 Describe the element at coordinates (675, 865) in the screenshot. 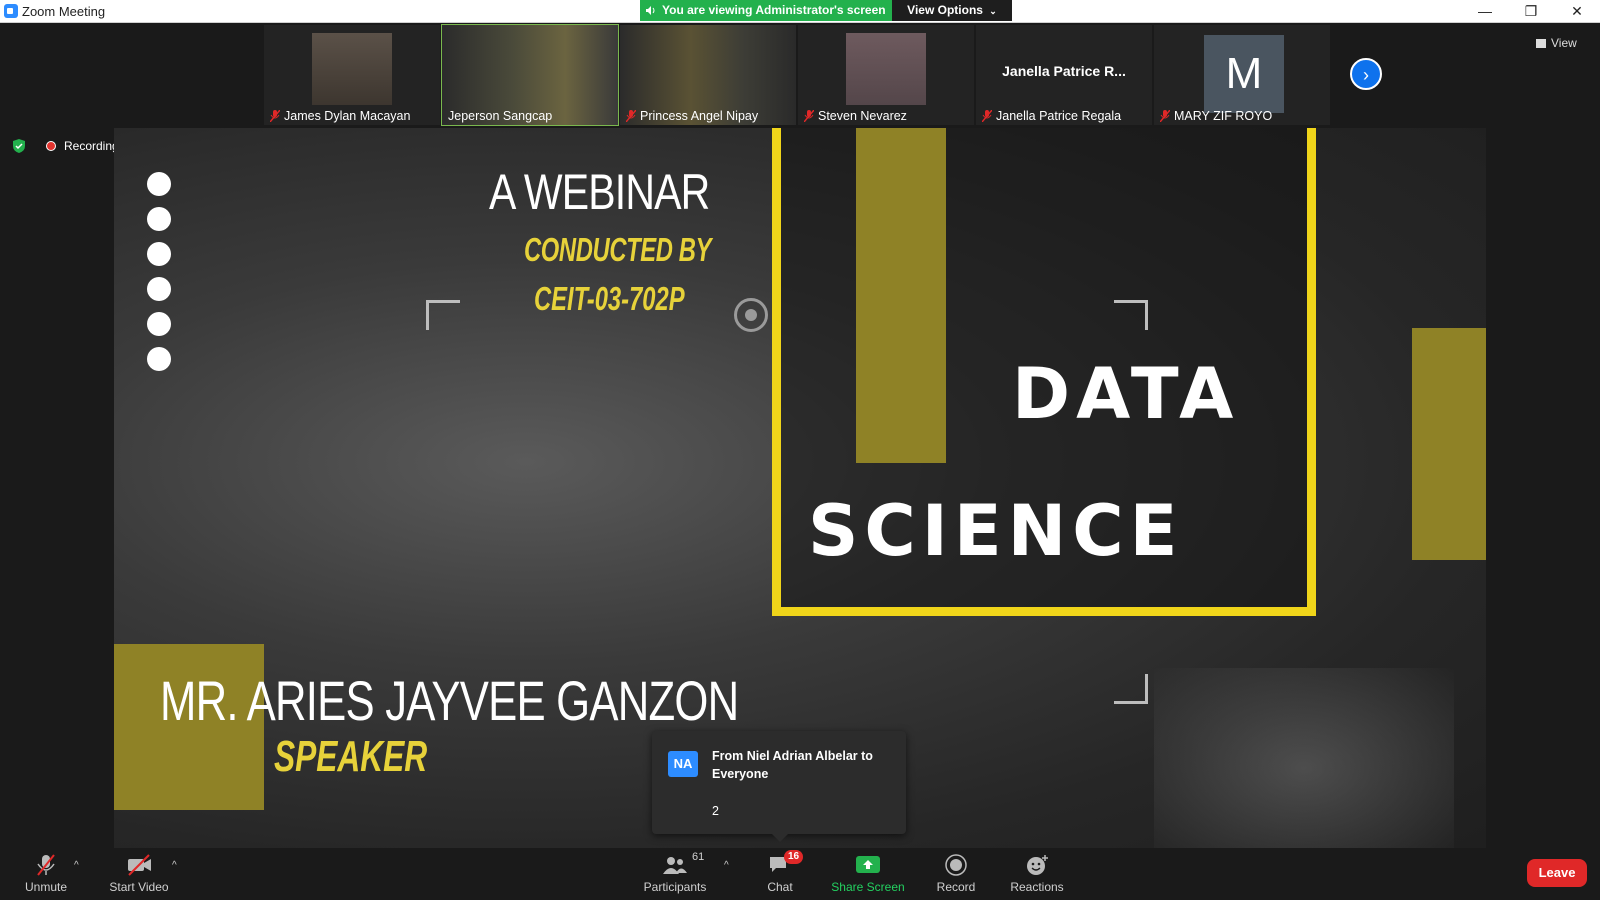

I see `participants-icon` at that location.